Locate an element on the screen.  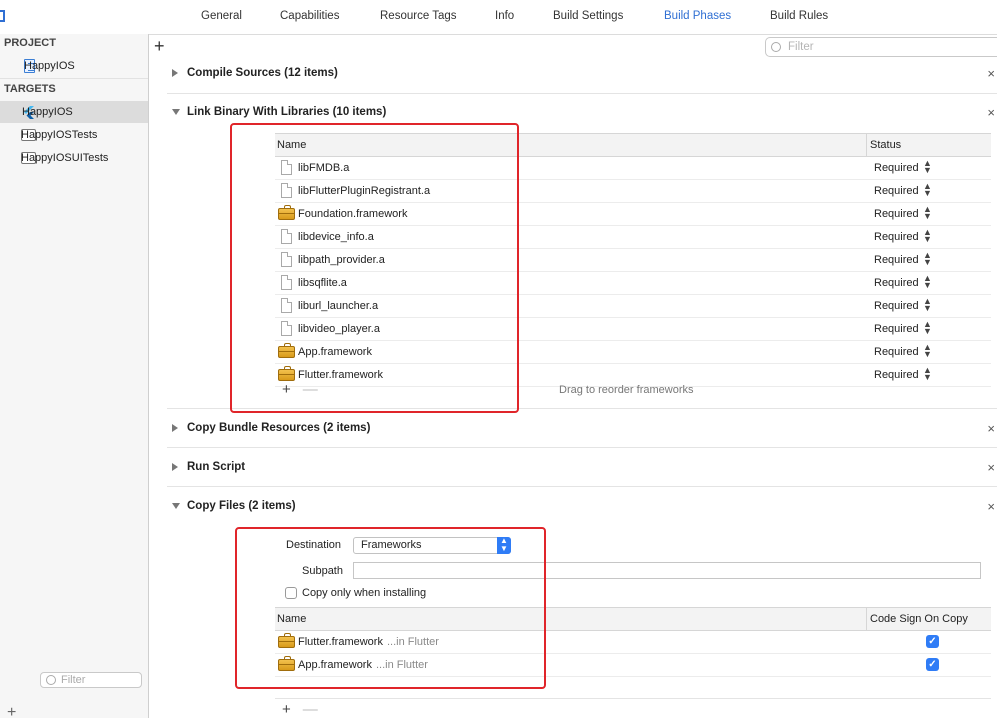
remove-file-button: — is located at coordinates (310, 709).